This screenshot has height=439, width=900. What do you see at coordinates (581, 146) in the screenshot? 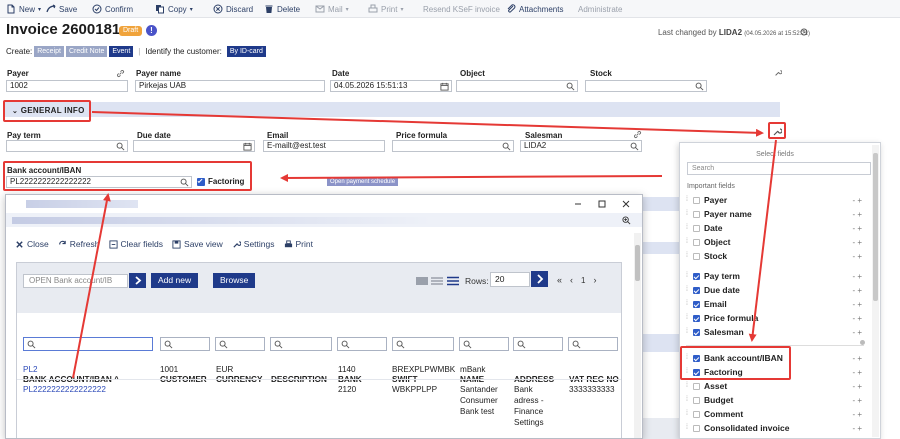
I see `salesman-field: LIDA2` at bounding box center [581, 146].